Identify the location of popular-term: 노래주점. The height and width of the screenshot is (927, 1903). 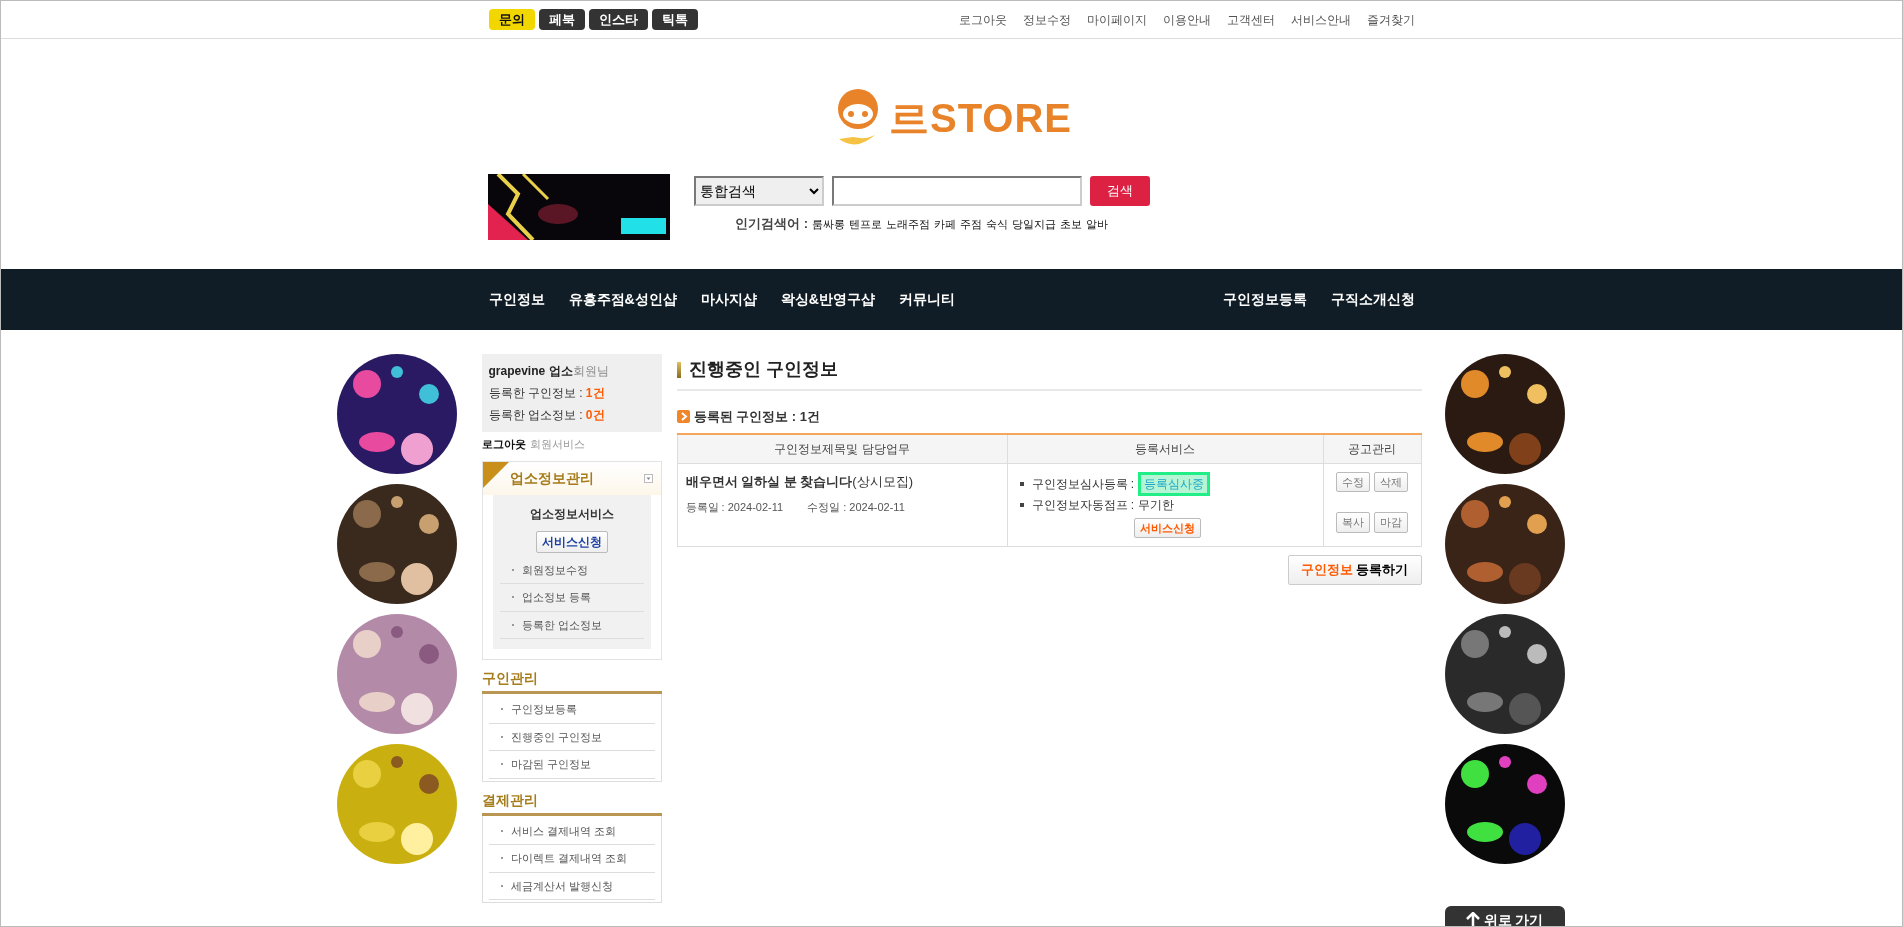
(907, 223).